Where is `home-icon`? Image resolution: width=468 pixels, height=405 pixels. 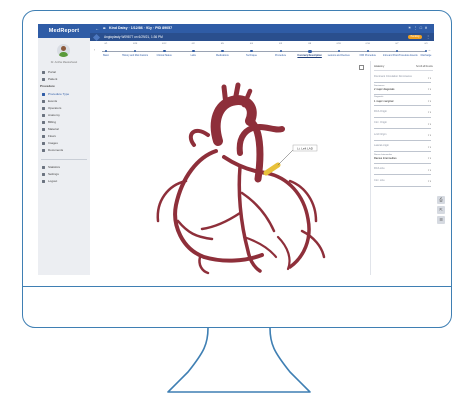
home-icon is located at coordinates (43, 72).